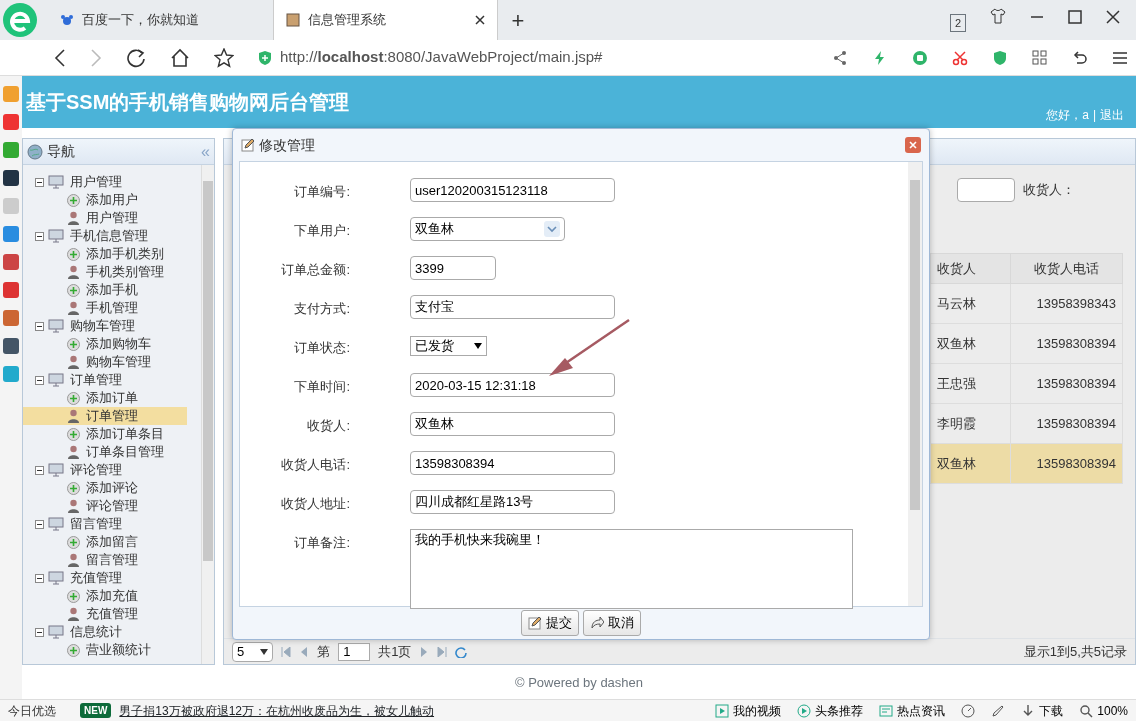 This screenshot has height=724, width=1136. What do you see at coordinates (188, 102) in the screenshot?
I see `page-title: 基于SSM的手机销售购物网后台管理` at bounding box center [188, 102].